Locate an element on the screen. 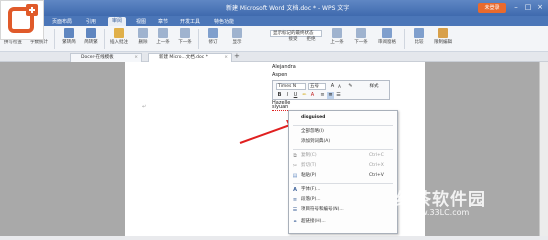 Image resolution: width=548 pixels, height=240 pixels. menu-item-page-layout: 页面布局 is located at coordinates (62, 21).